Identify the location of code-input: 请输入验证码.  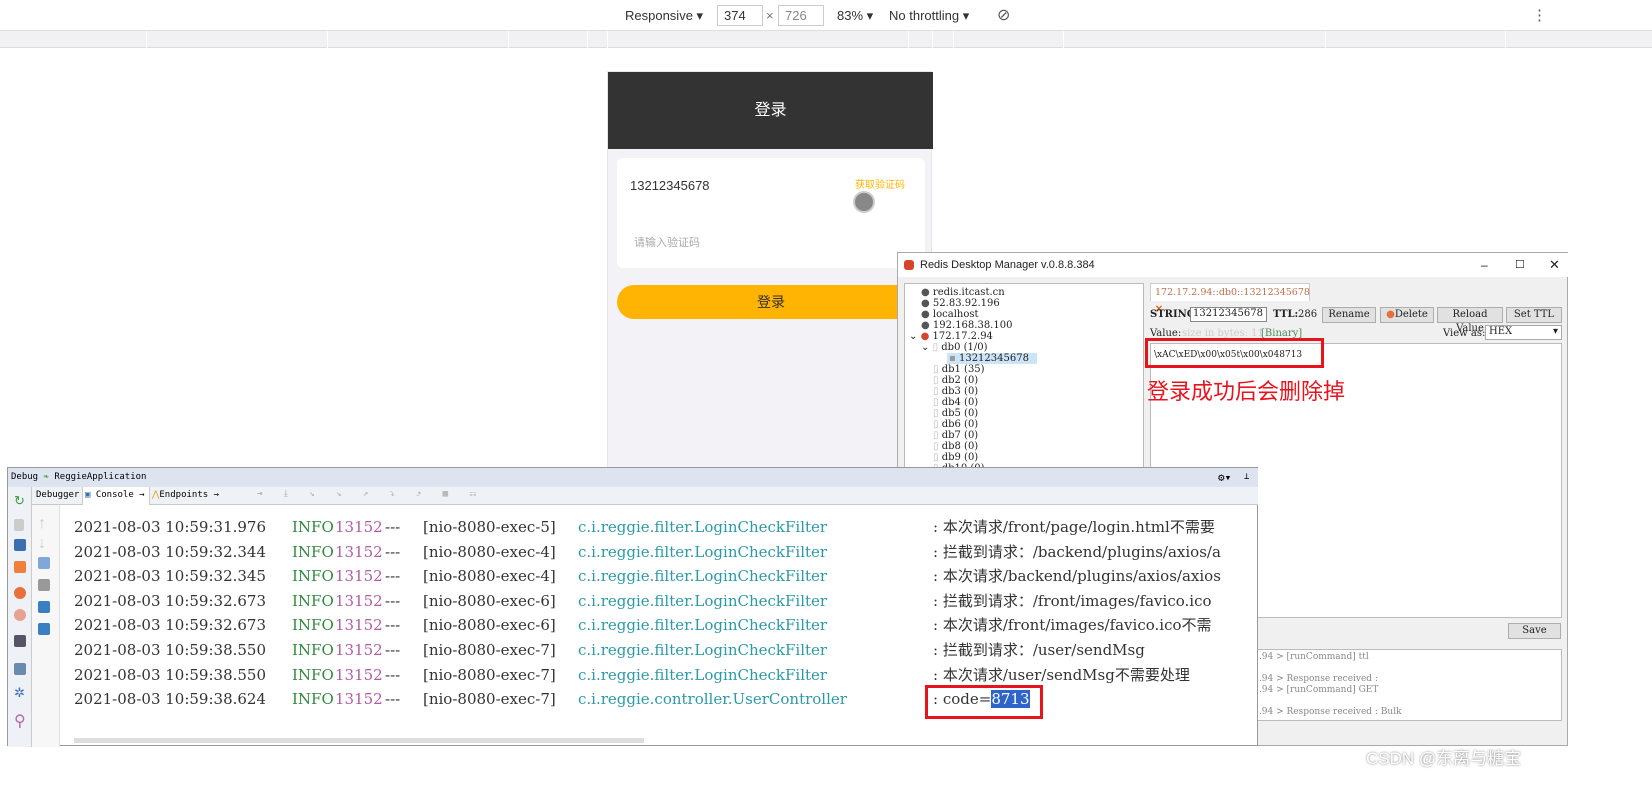
(667, 242).